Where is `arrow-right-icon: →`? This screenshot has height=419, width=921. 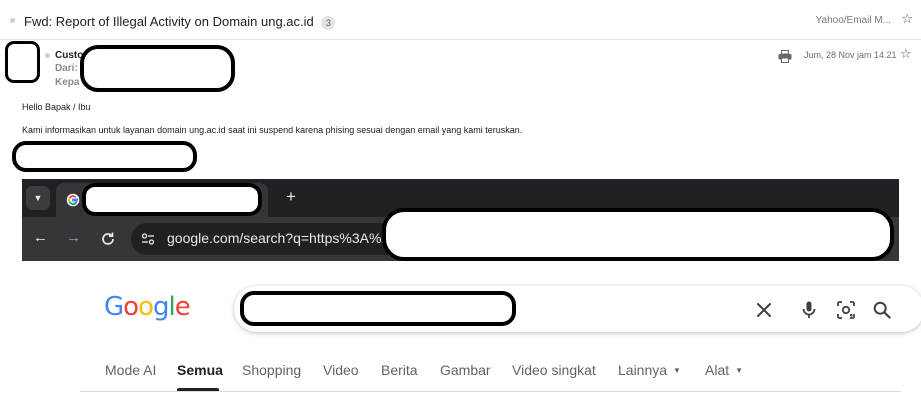
arrow-right-icon: → is located at coordinates (73, 238).